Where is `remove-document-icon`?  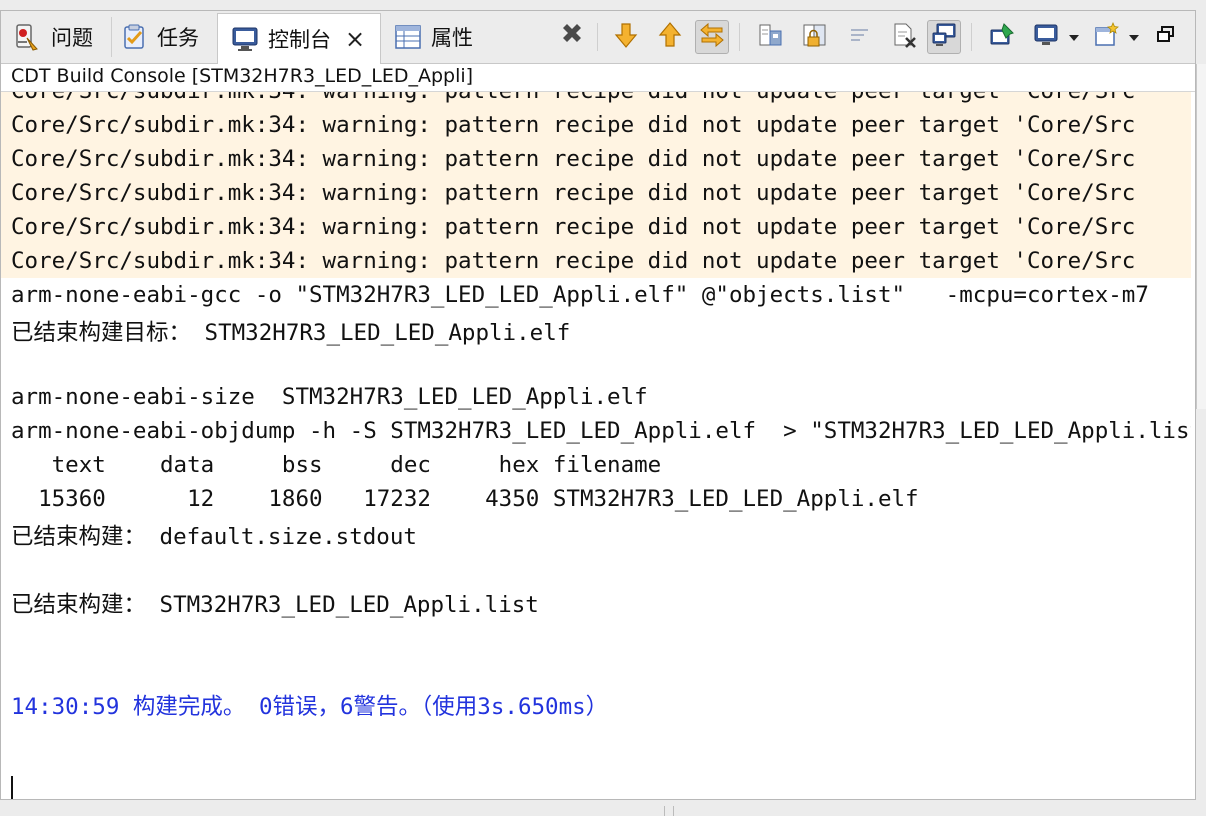
remove-document-icon is located at coordinates (904, 37).